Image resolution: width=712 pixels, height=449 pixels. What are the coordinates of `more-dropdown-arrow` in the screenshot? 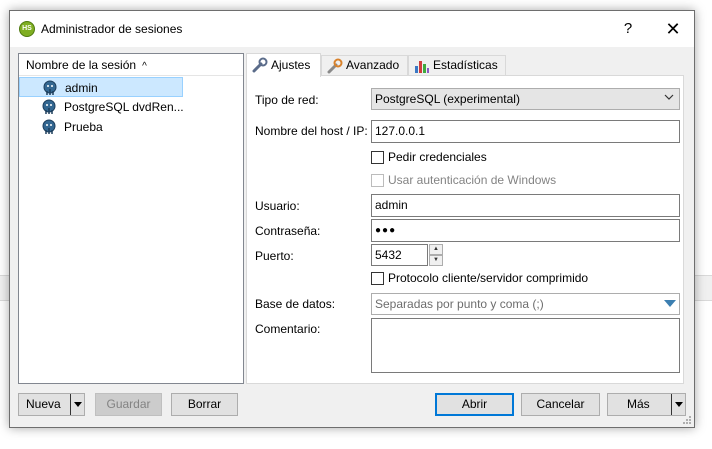 It's located at (678, 404).